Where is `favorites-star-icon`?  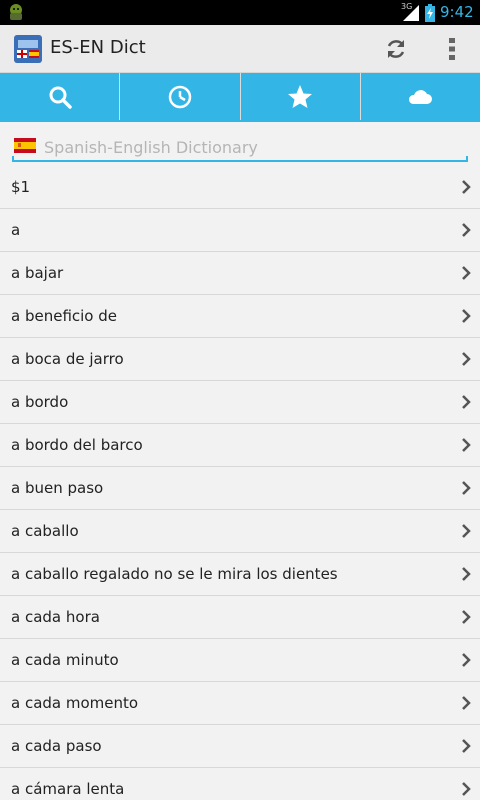 favorites-star-icon is located at coordinates (300, 96).